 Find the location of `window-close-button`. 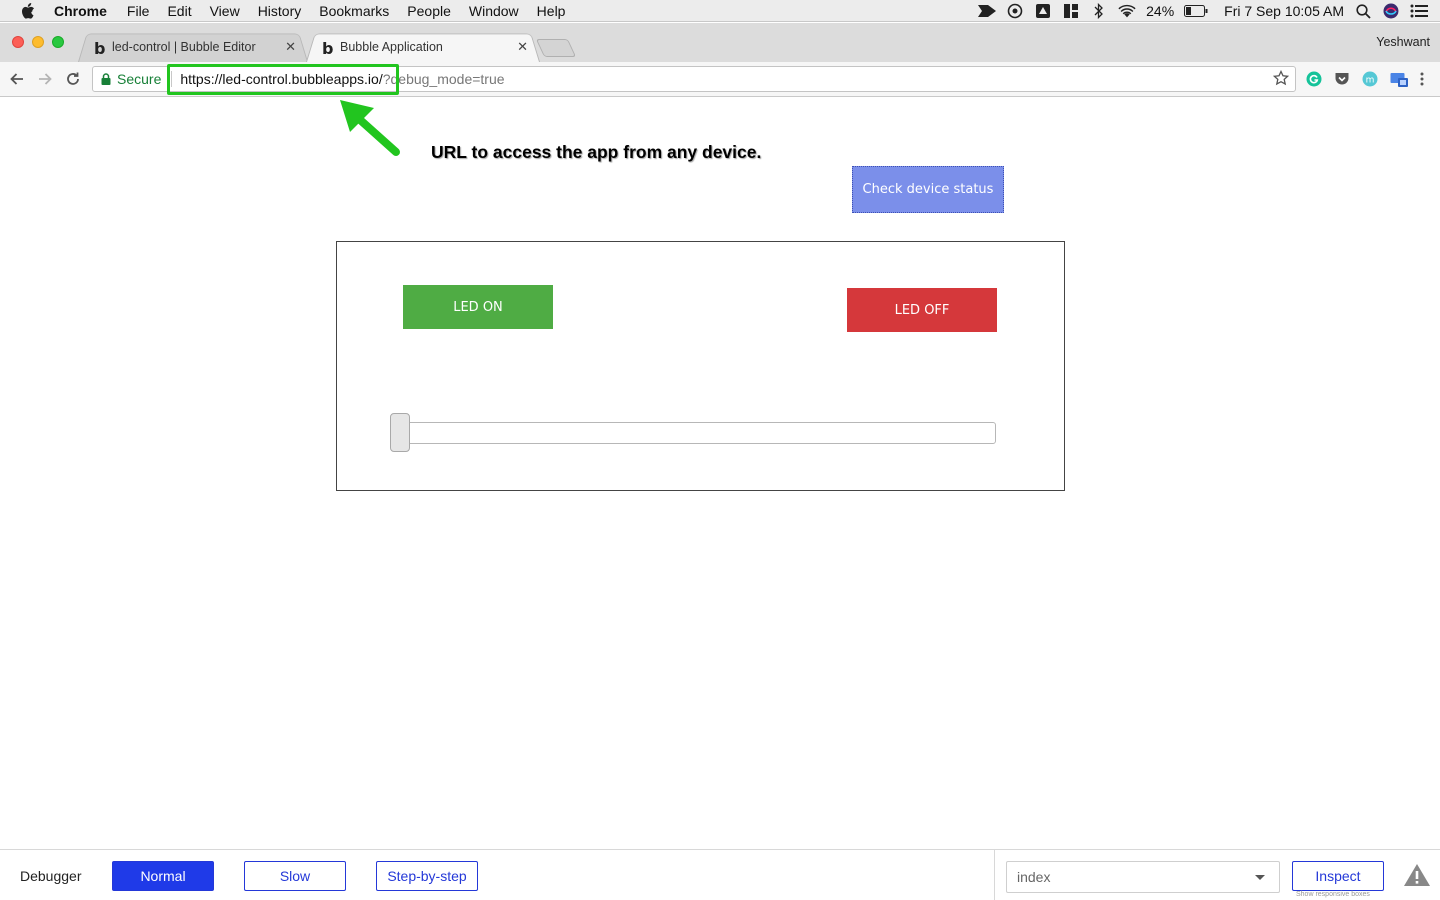

window-close-button is located at coordinates (18, 42).